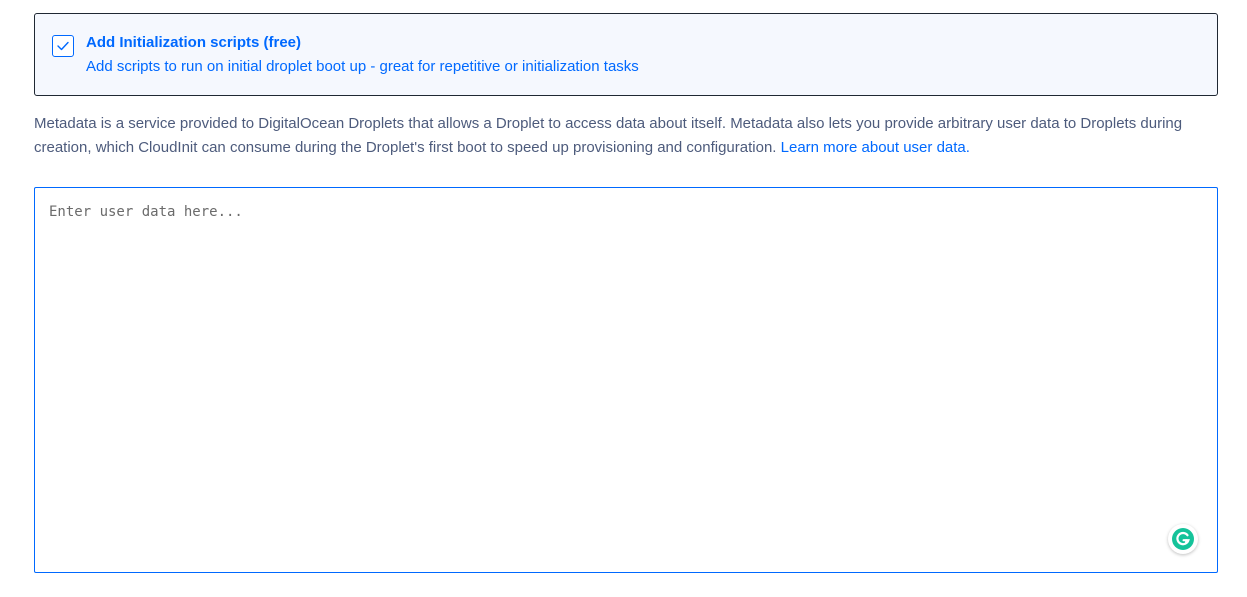  Describe the element at coordinates (875, 147) in the screenshot. I see `learn-more-user-data-link: Learn more about user data.` at that location.